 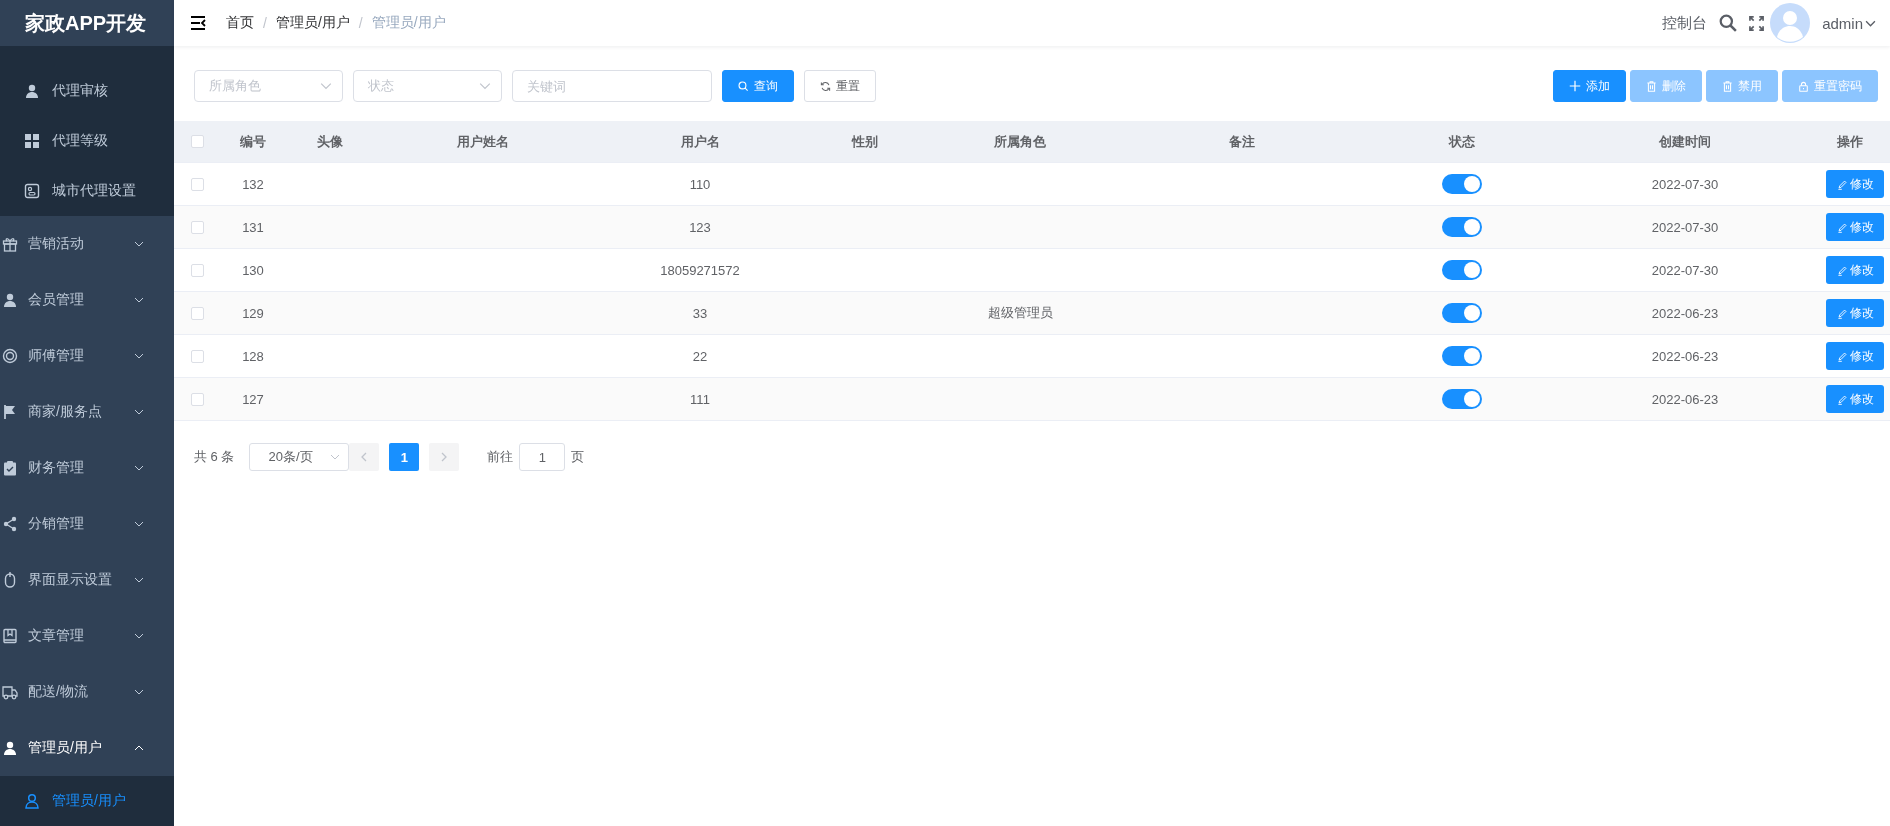 What do you see at coordinates (1850, 141) in the screenshot?
I see `column-header: 操作` at bounding box center [1850, 141].